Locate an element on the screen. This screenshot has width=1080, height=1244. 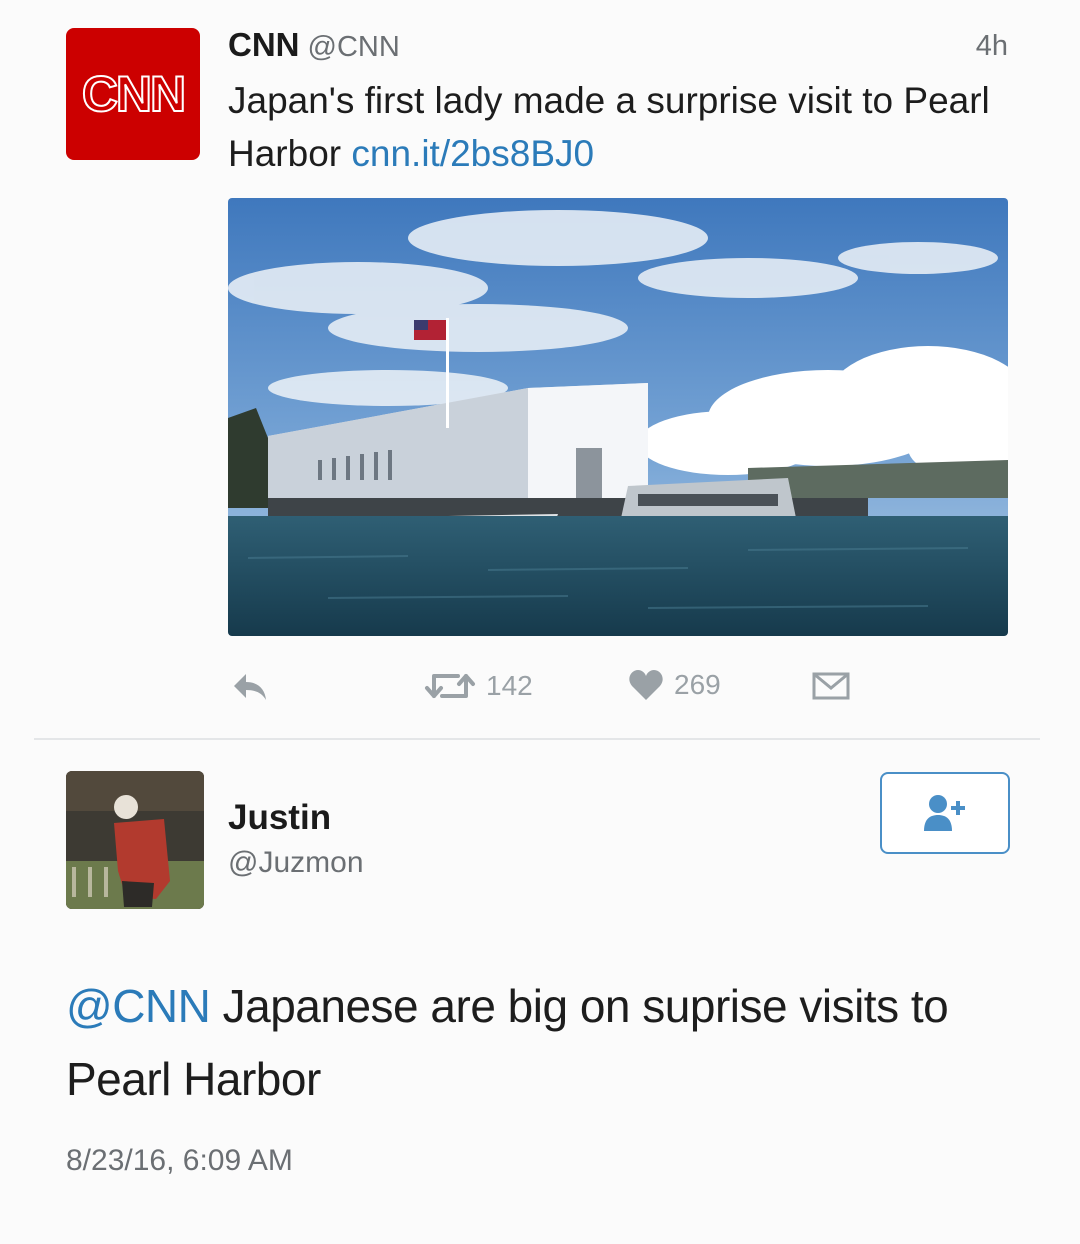
reply-author-name: Justin is located at coordinates (279, 818).